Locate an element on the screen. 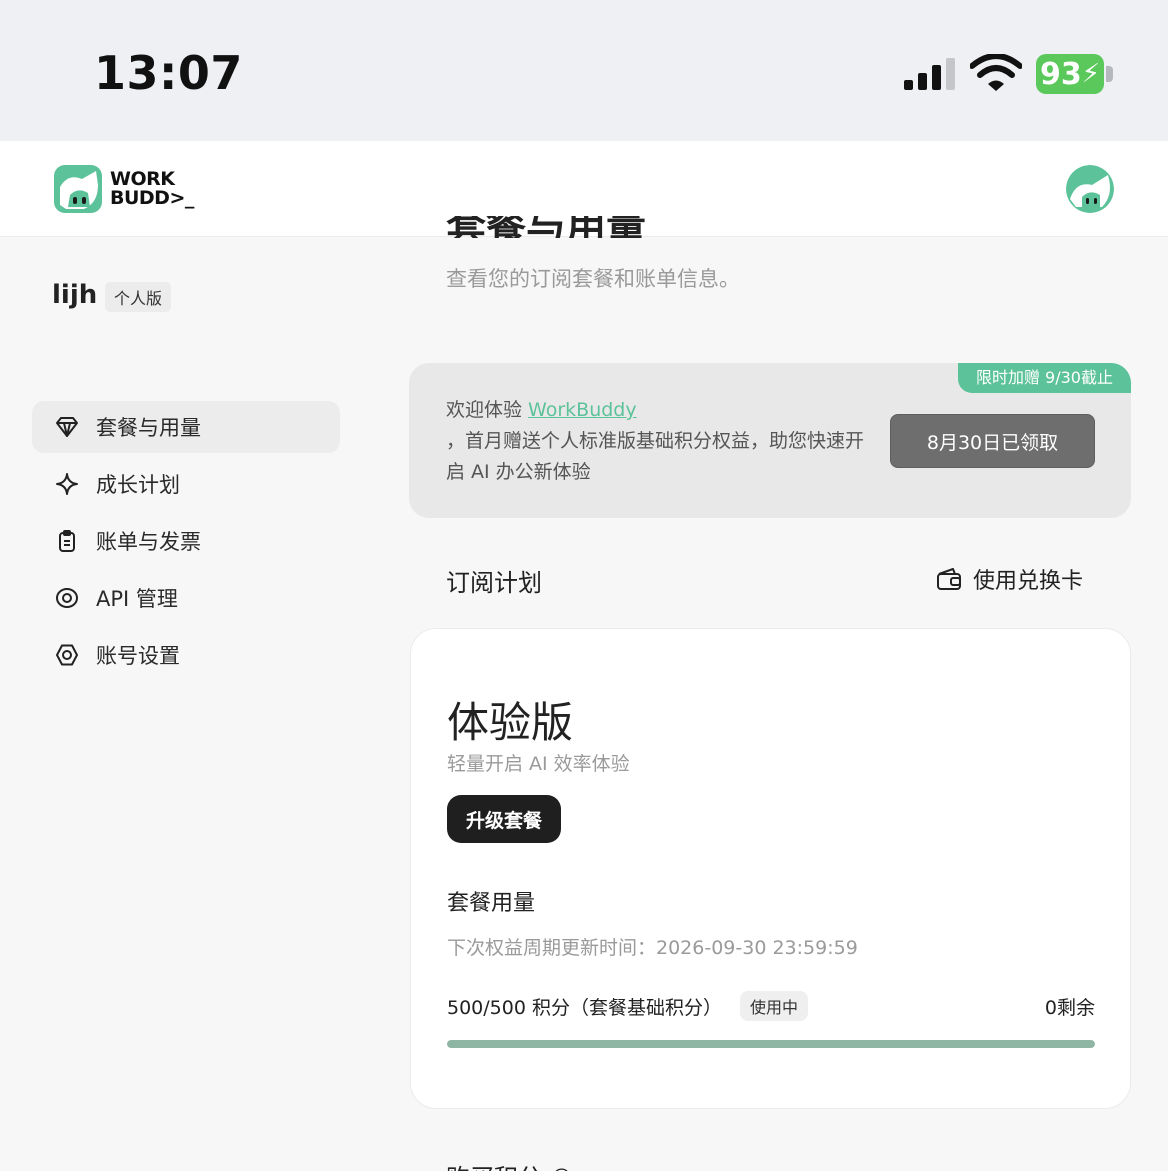 Image resolution: width=1168 pixels, height=1171 pixels. diamond-icon is located at coordinates (67, 427).